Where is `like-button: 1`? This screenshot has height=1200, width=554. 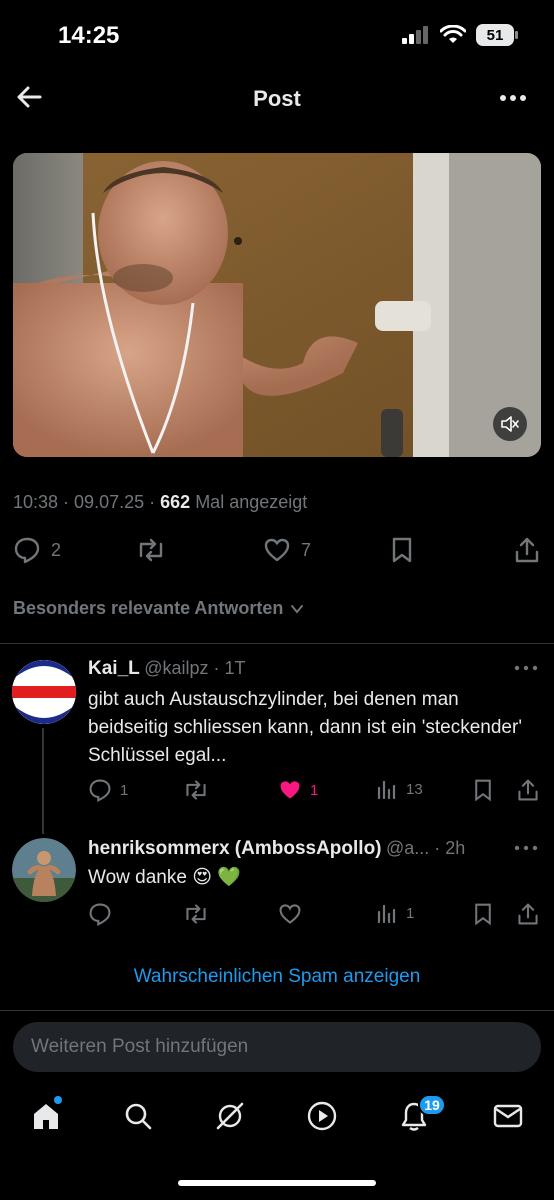 like-button: 1 is located at coordinates (298, 790).